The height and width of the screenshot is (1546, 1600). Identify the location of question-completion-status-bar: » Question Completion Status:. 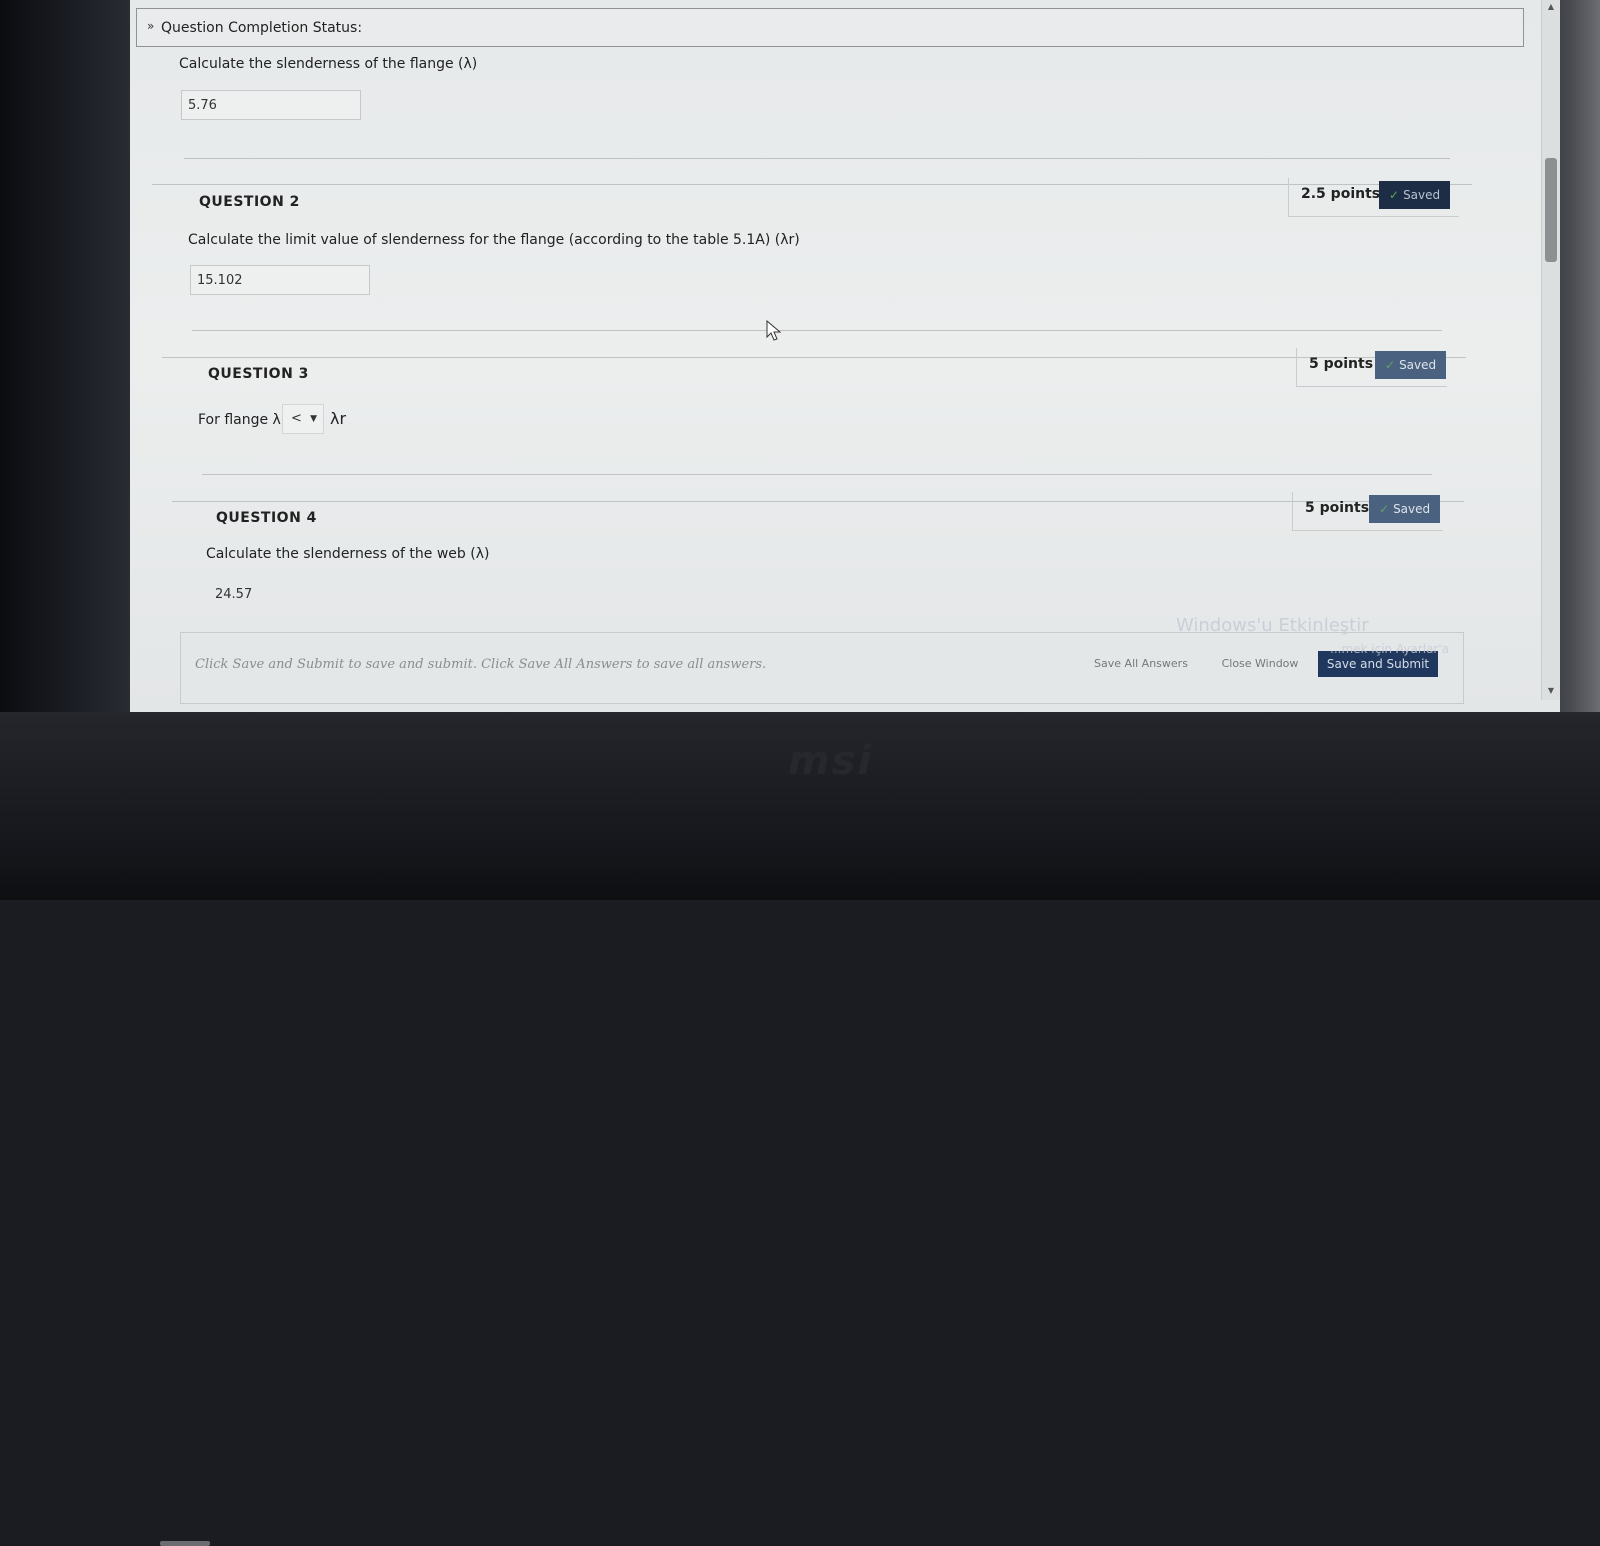
(830, 27).